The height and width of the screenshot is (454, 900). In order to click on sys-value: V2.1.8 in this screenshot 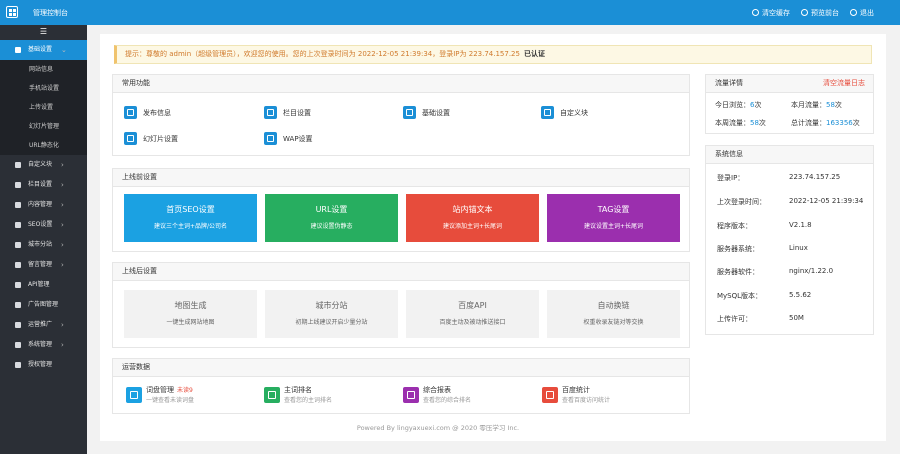, I will do `click(800, 225)`.